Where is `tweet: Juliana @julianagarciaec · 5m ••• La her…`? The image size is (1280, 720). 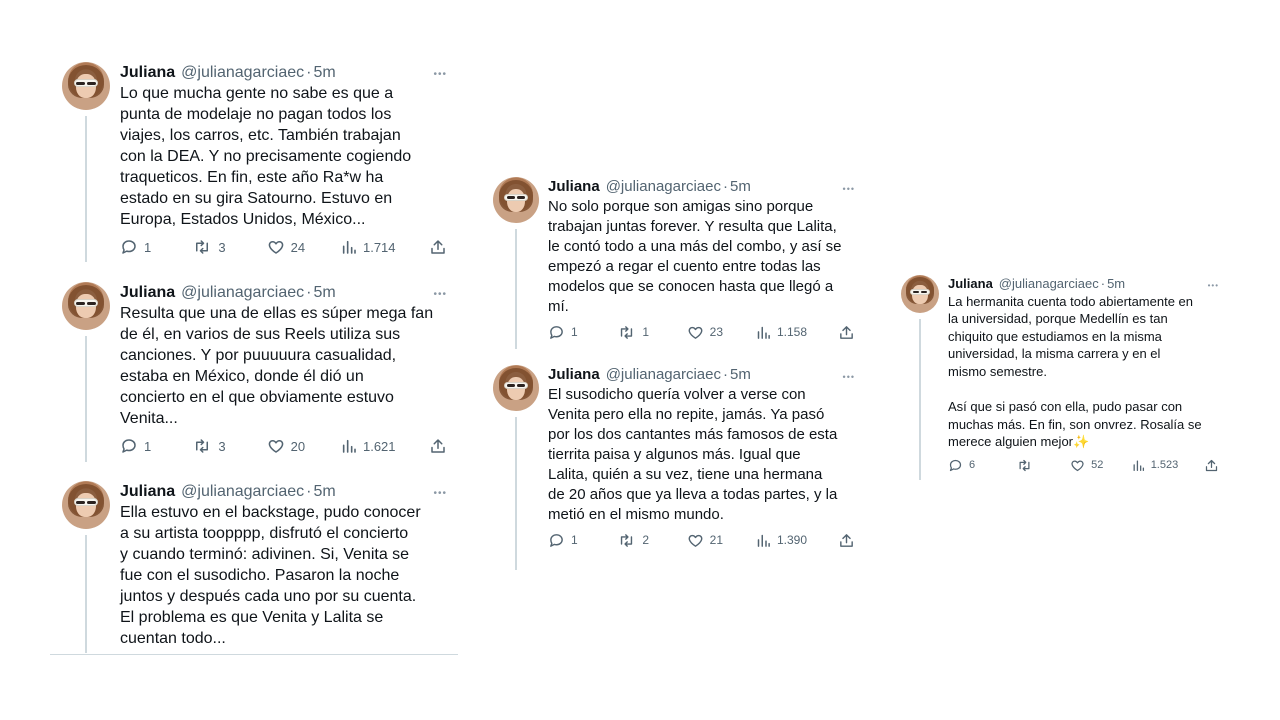
tweet: Juliana @julianagarciaec · 5m ••• La her… is located at coordinates (1060, 377).